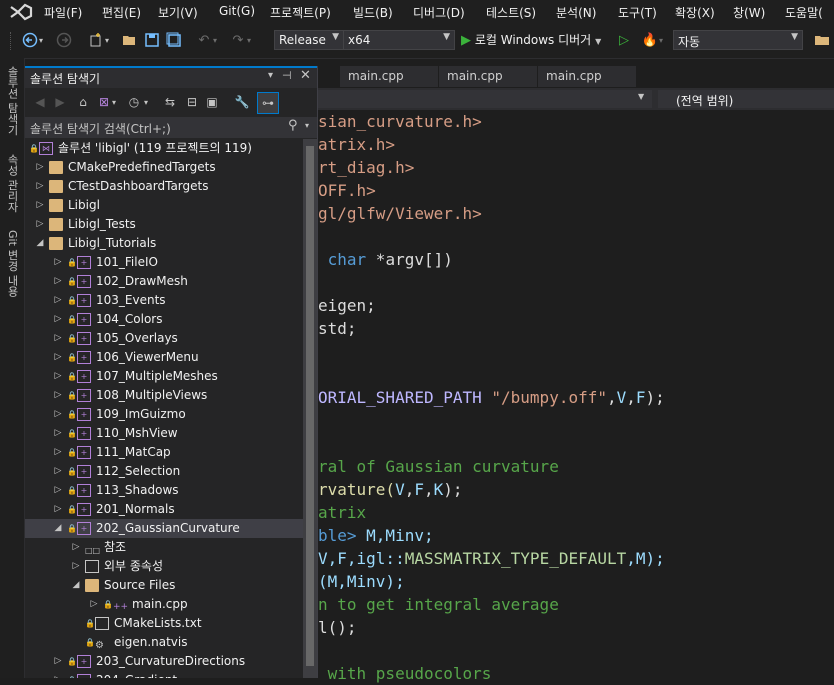  I want to click on new-dropdown-icon: ▾, so click(107, 40).